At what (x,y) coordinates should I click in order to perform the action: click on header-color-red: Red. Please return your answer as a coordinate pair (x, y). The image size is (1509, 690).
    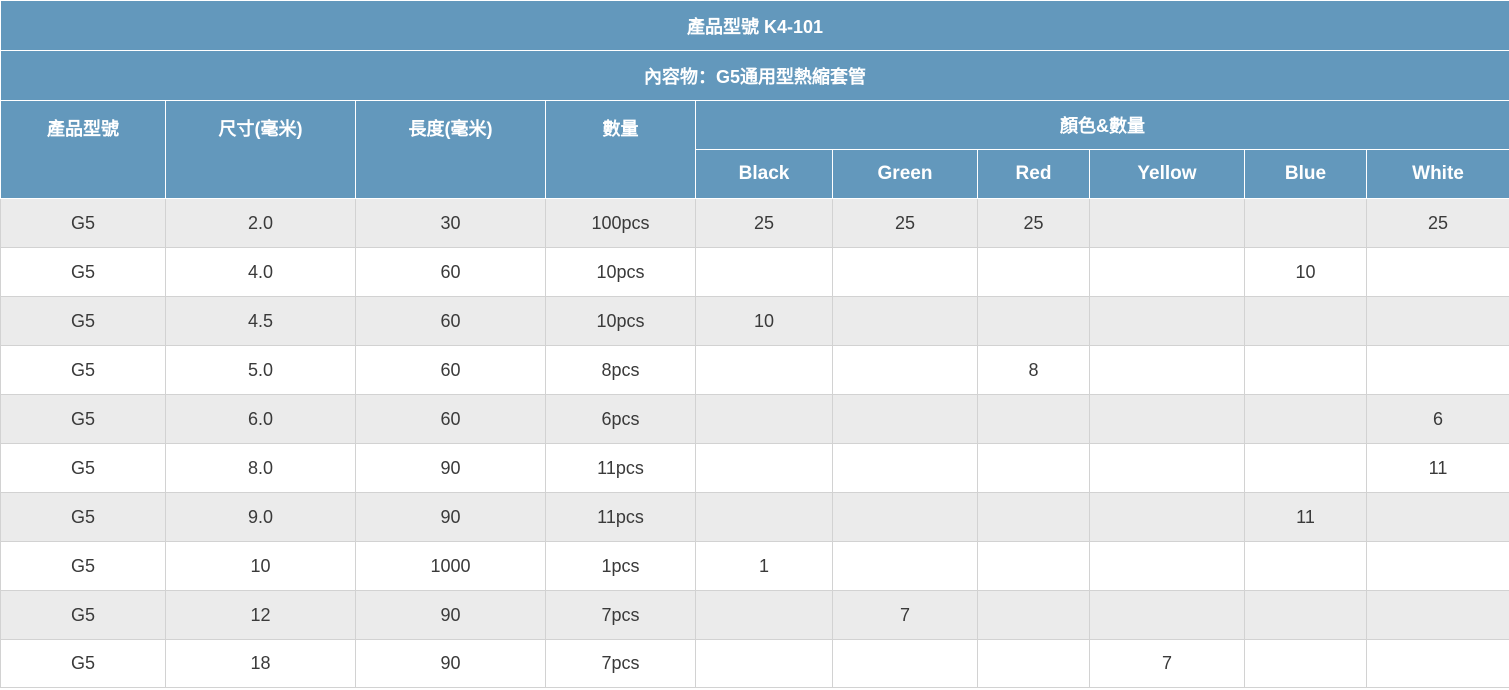
    Looking at the image, I should click on (1033, 174).